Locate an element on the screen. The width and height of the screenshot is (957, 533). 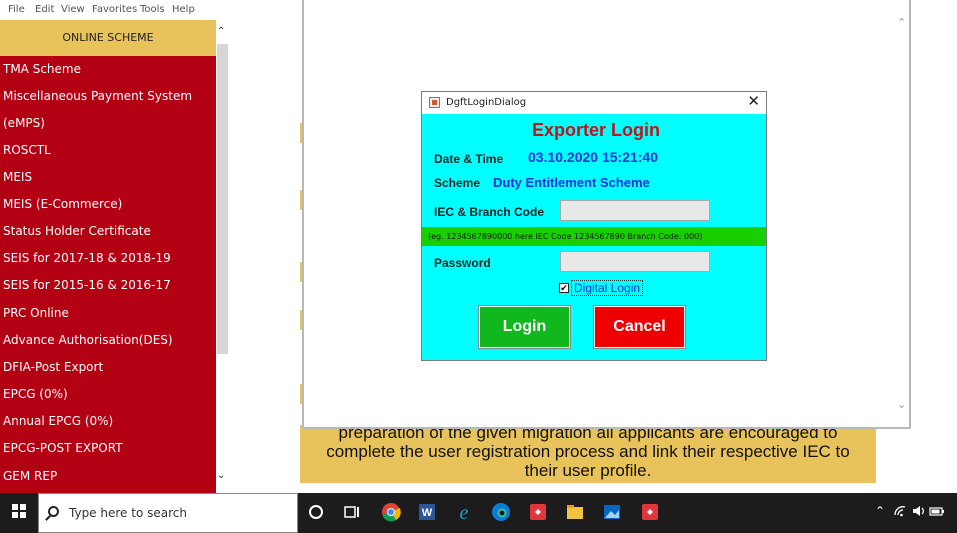
sidebar-item-label: Miscellaneous Payment System is located at coordinates (98, 96).